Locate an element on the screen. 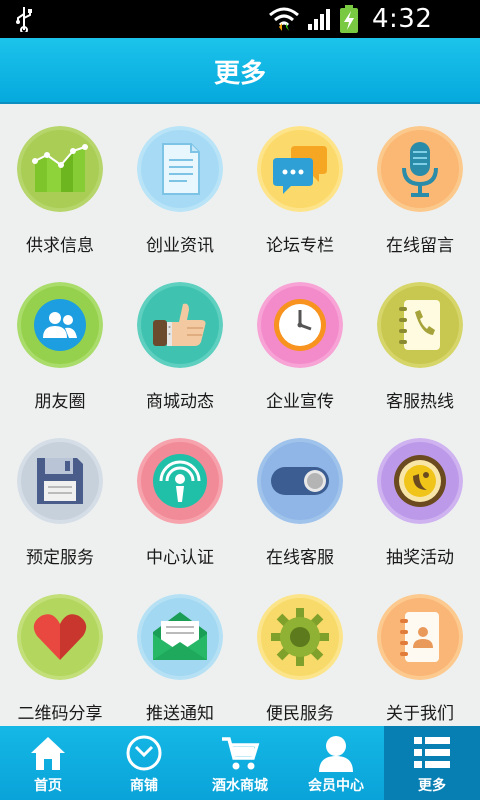  home-icon is located at coordinates (48, 753).